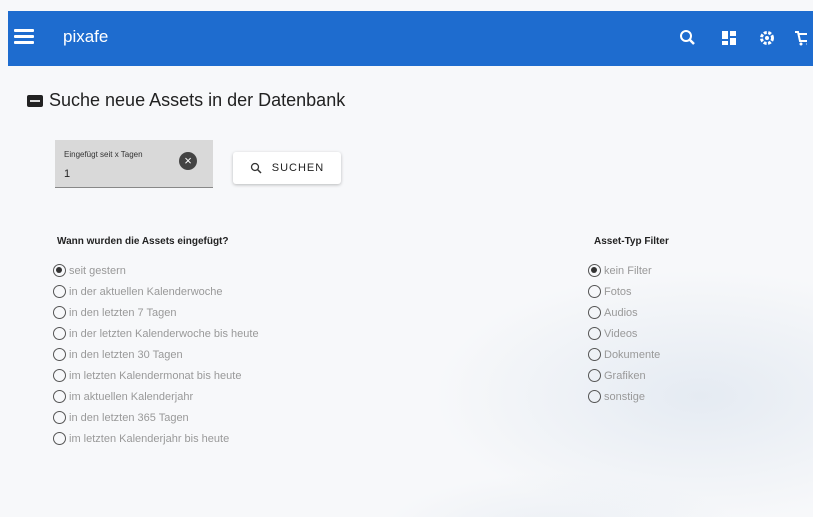 Image resolution: width=813 pixels, height=517 pixels. Describe the element at coordinates (729, 38) in the screenshot. I see `dashboard-icon` at that location.